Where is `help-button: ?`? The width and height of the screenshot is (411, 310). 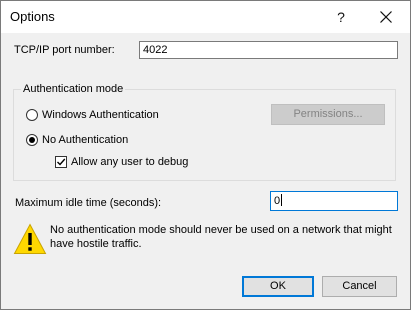
help-button: ? is located at coordinates (341, 17).